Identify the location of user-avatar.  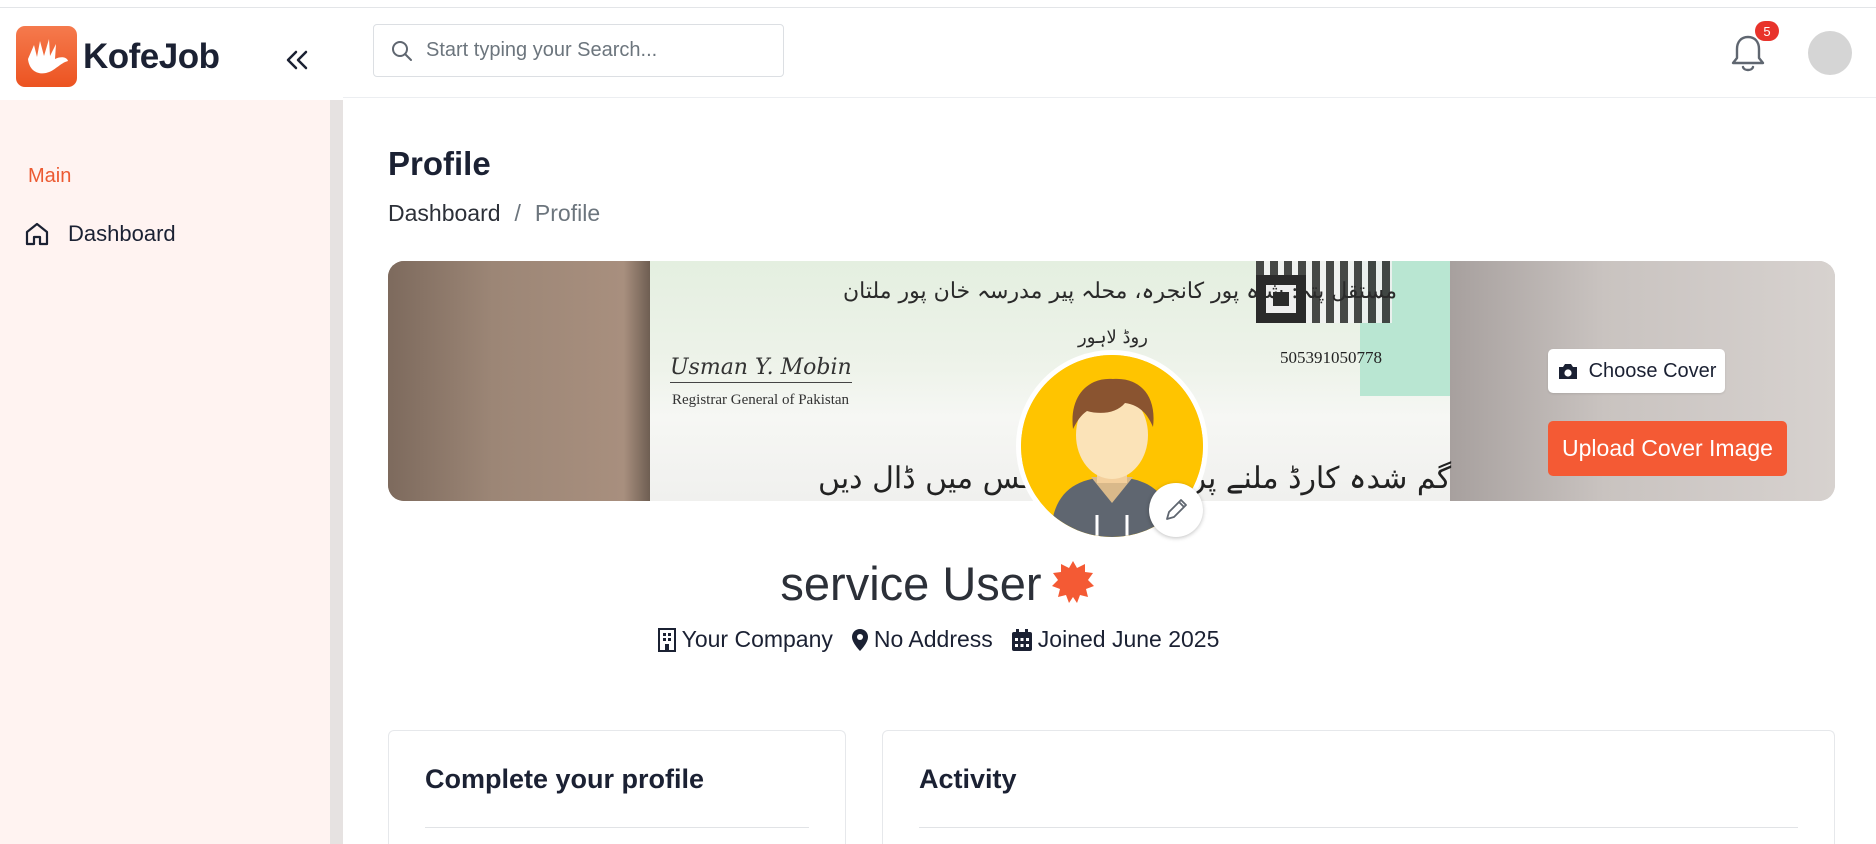
(1830, 53).